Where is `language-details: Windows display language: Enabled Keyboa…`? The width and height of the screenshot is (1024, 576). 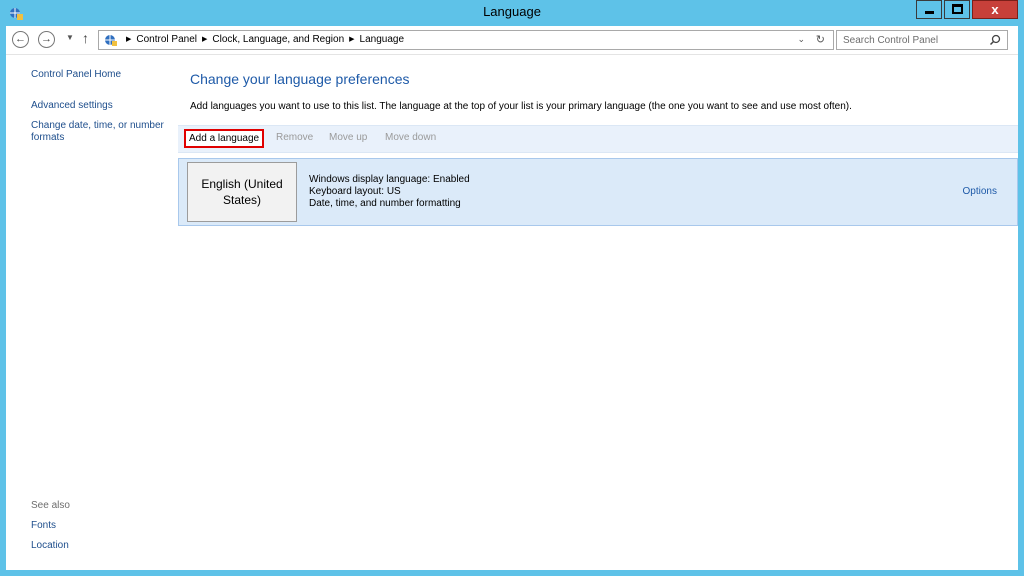 language-details: Windows display language: Enabled Keyboa… is located at coordinates (389, 192).